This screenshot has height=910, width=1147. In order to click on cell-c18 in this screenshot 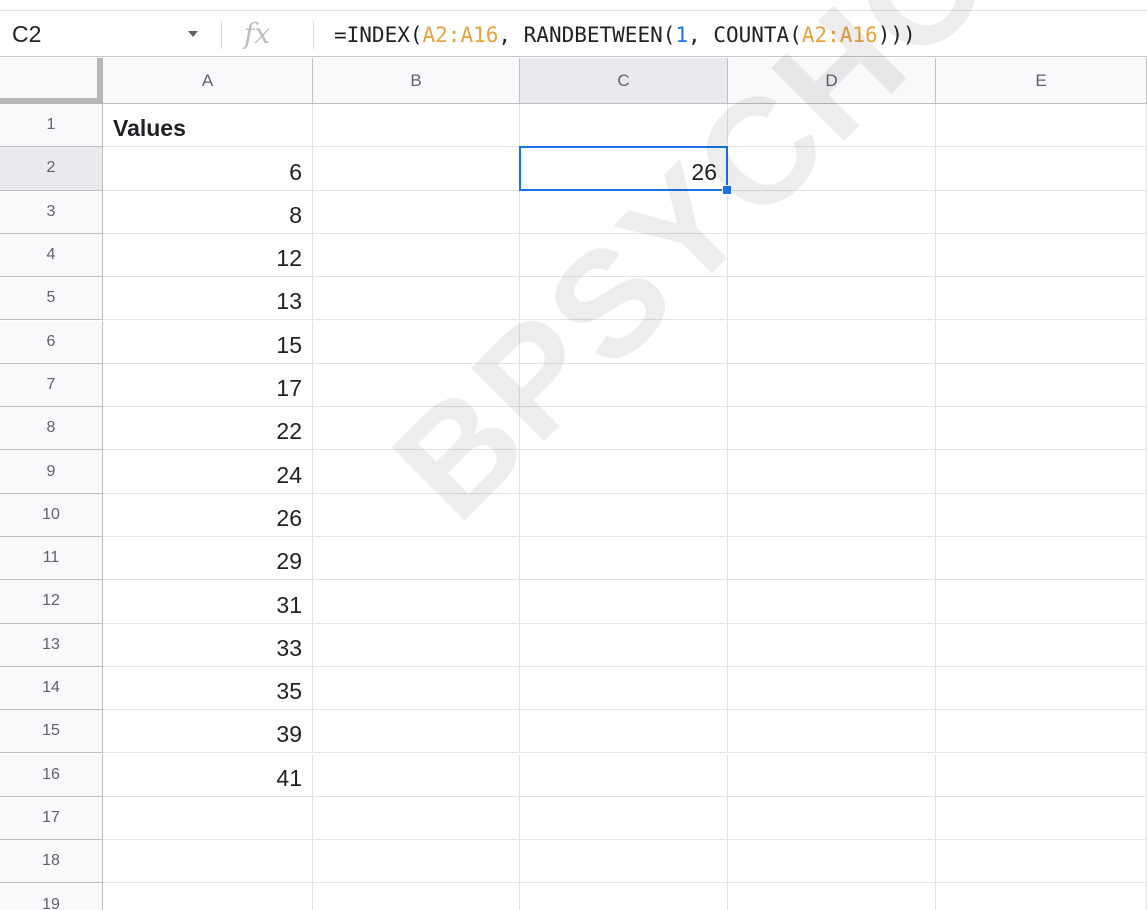, I will do `click(624, 862)`.